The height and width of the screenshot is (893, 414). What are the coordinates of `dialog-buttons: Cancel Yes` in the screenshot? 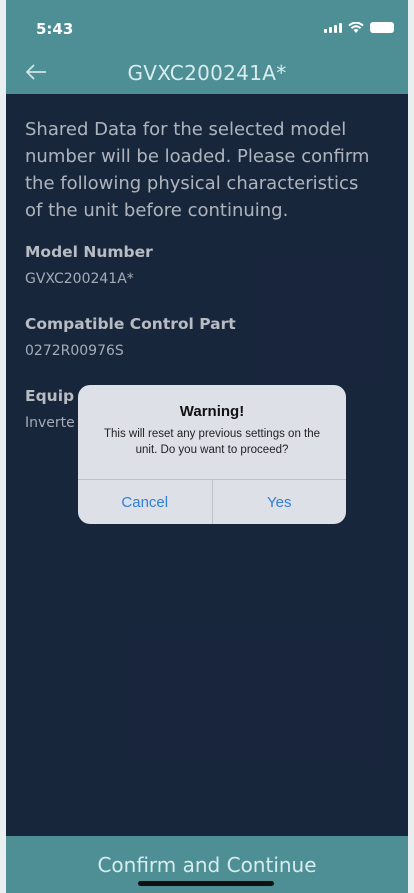 It's located at (212, 501).